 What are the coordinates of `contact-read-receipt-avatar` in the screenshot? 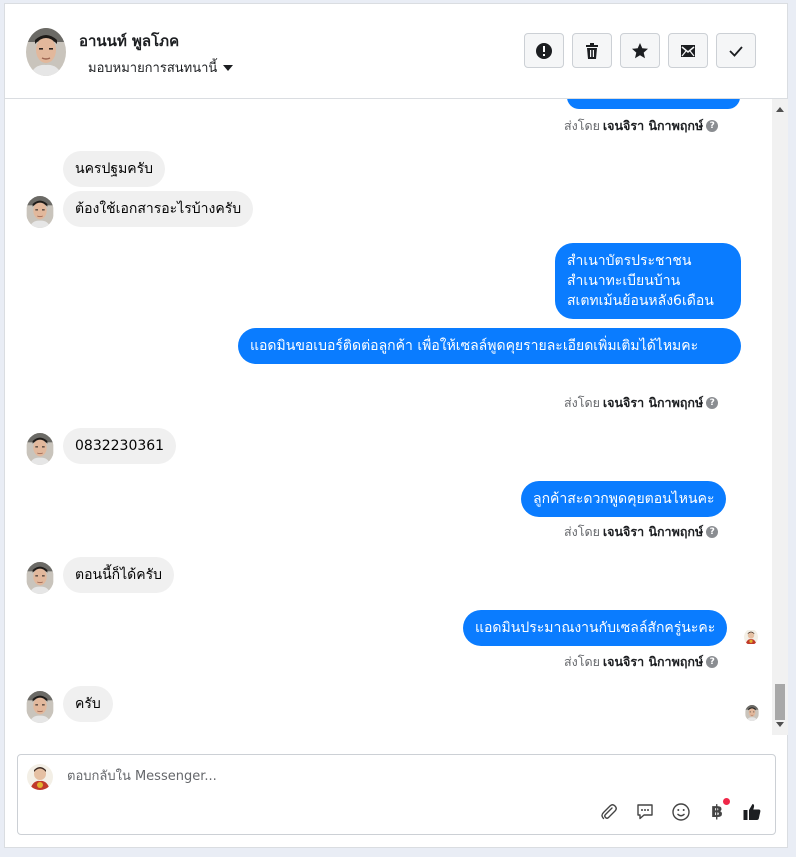 It's located at (752, 713).